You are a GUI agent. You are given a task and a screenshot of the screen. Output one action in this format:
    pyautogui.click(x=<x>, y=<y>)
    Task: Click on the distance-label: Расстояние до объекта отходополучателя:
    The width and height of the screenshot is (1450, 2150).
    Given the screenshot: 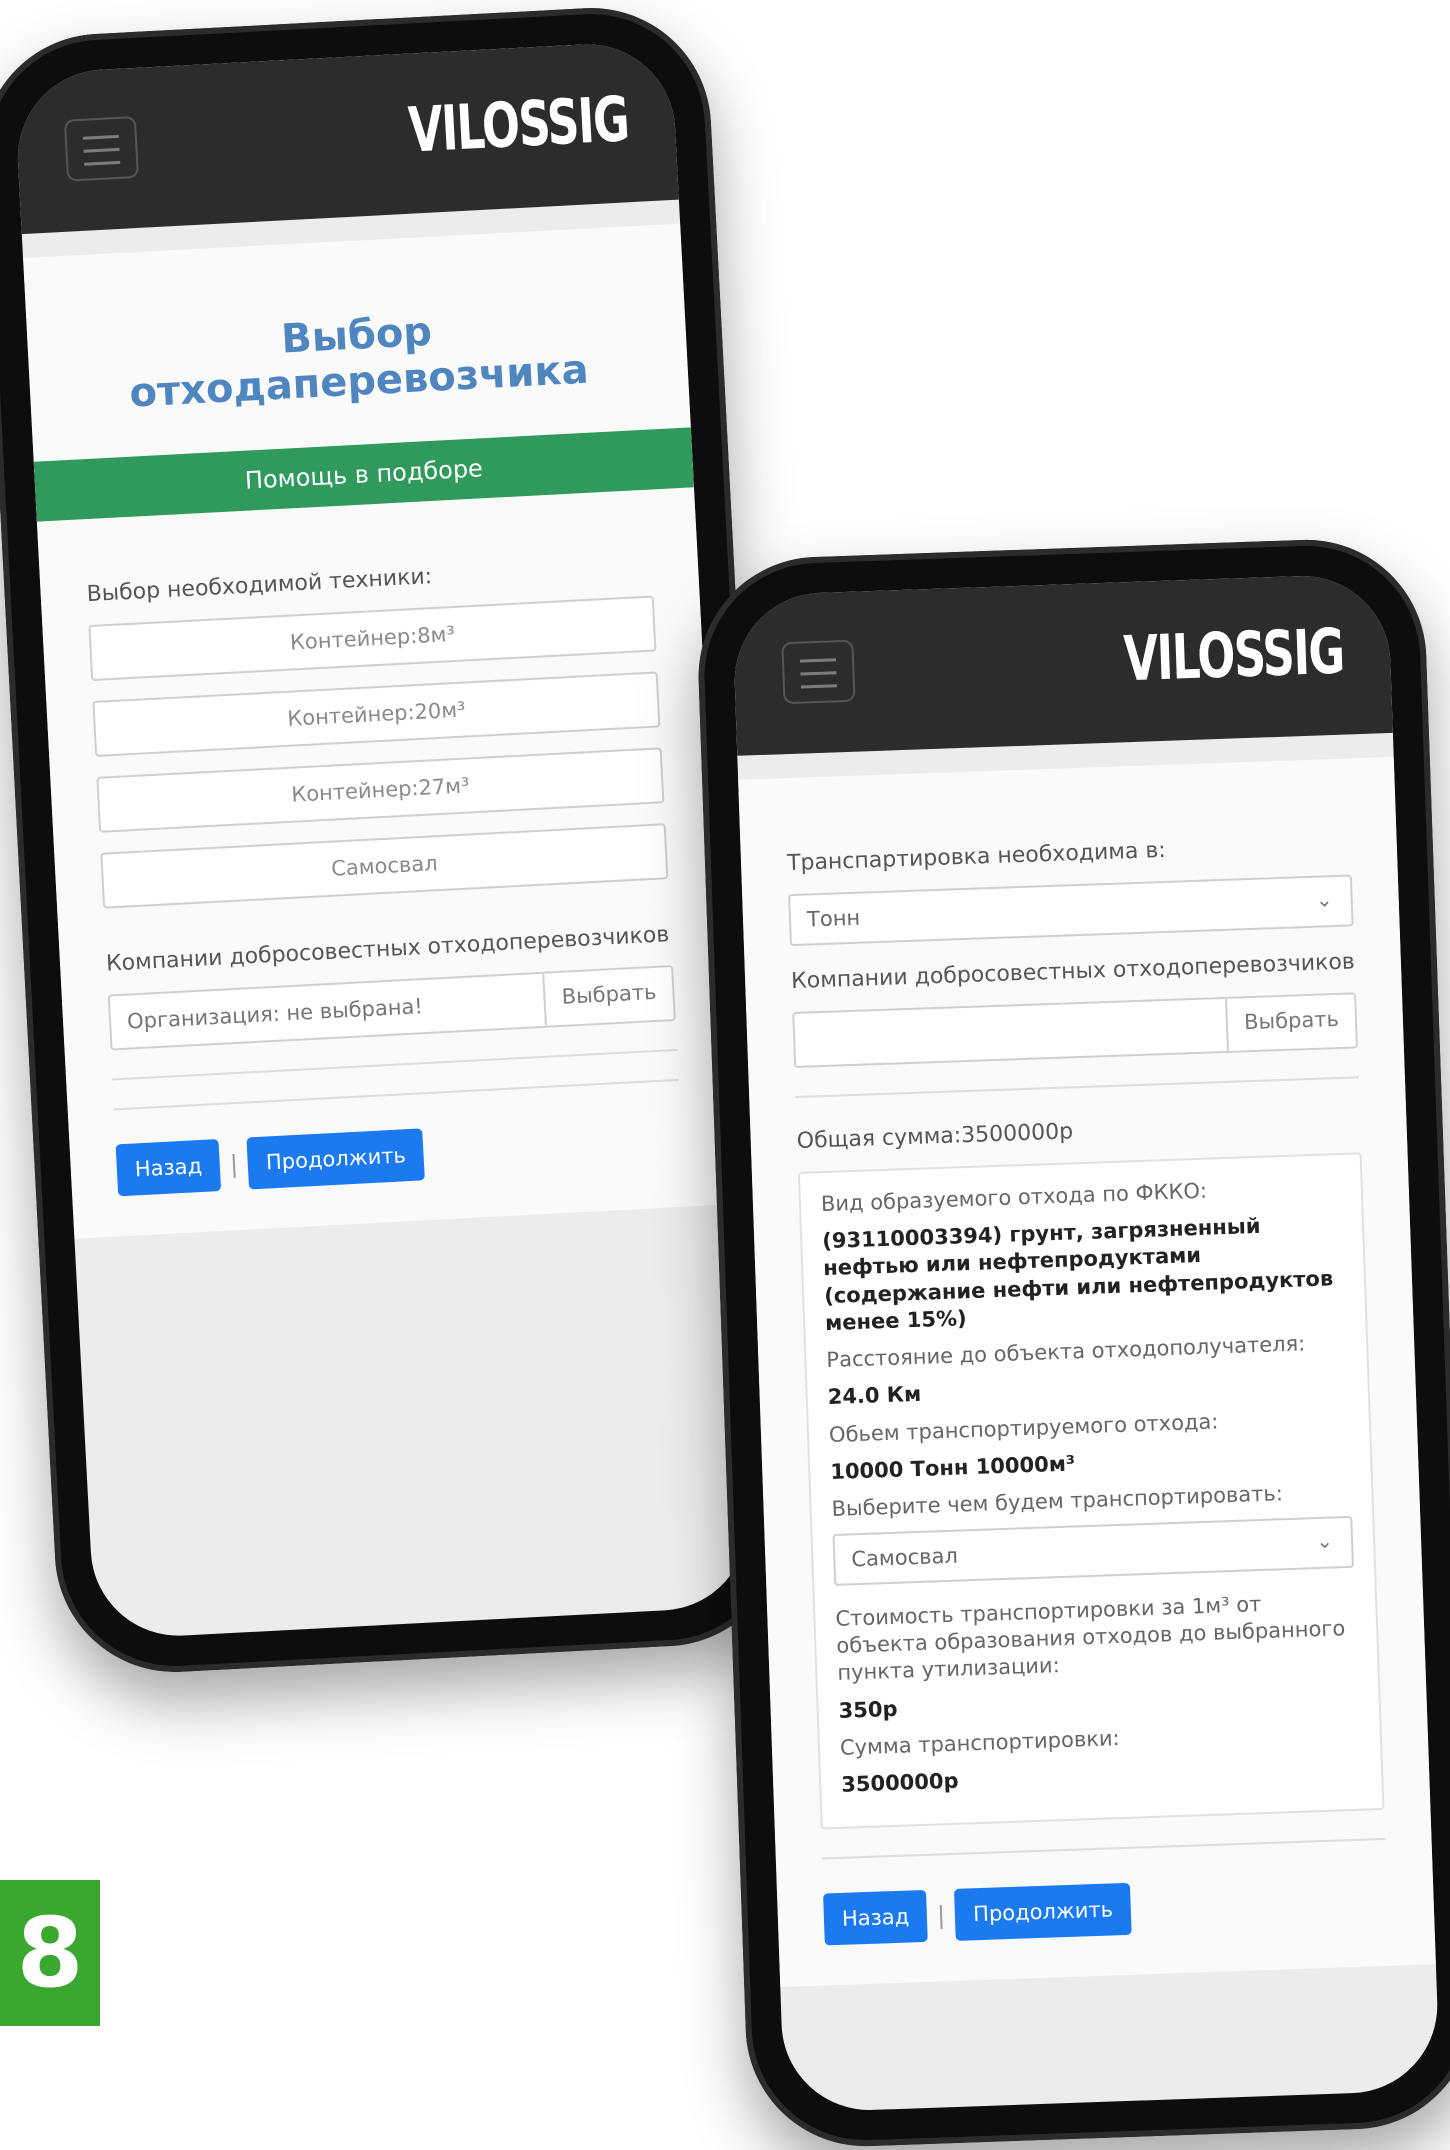 What is the action you would take?
    pyautogui.click(x=1066, y=1352)
    